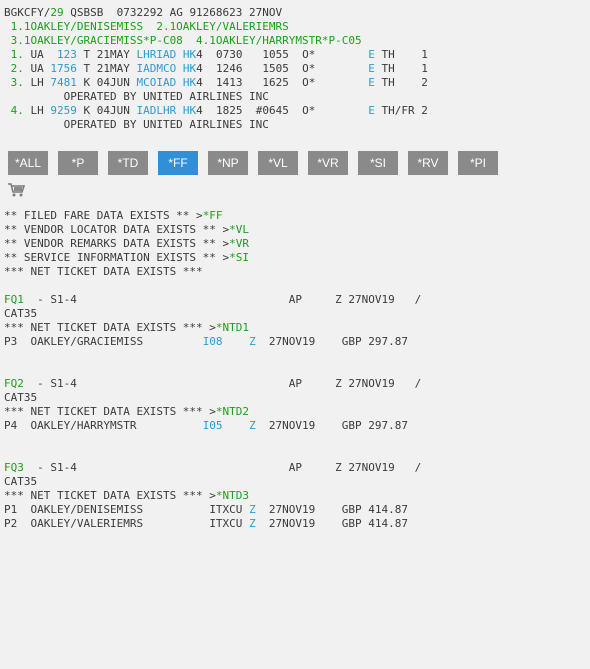  Describe the element at coordinates (127, 327) in the screenshot. I see `net-ticket-line: *** NET TICKET DATA EXISTS *** >*NTD1` at that location.